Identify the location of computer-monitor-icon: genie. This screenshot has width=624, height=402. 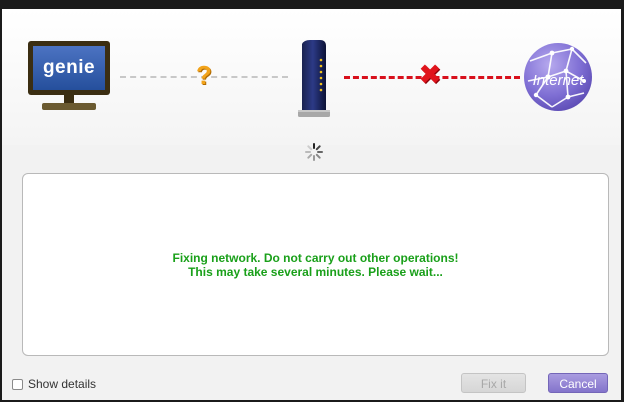
(70, 77).